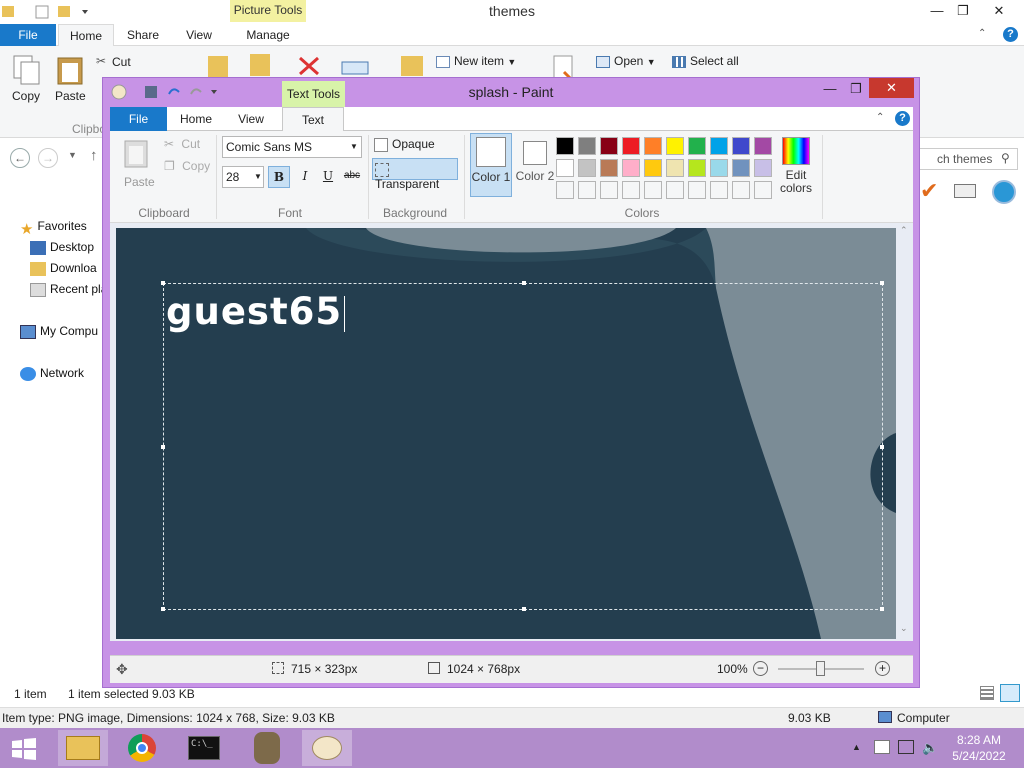 This screenshot has width=1024, height=768. What do you see at coordinates (904, 230) in the screenshot?
I see `scroll-up-icon: ⌃` at bounding box center [904, 230].